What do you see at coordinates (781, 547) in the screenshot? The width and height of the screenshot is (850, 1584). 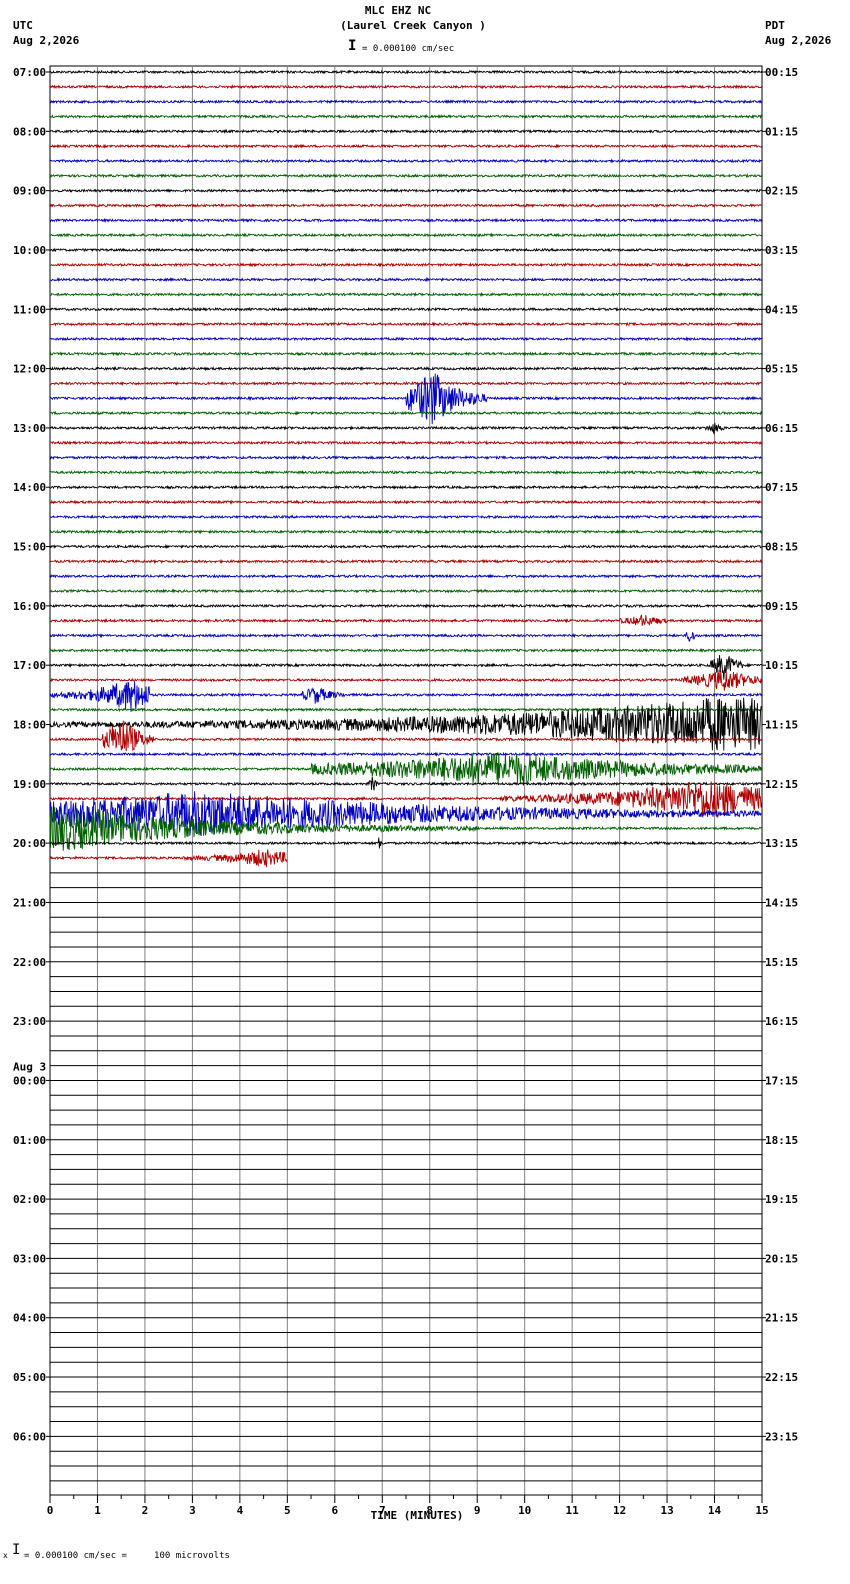 I see `pdt-hour-label: 08:15` at bounding box center [781, 547].